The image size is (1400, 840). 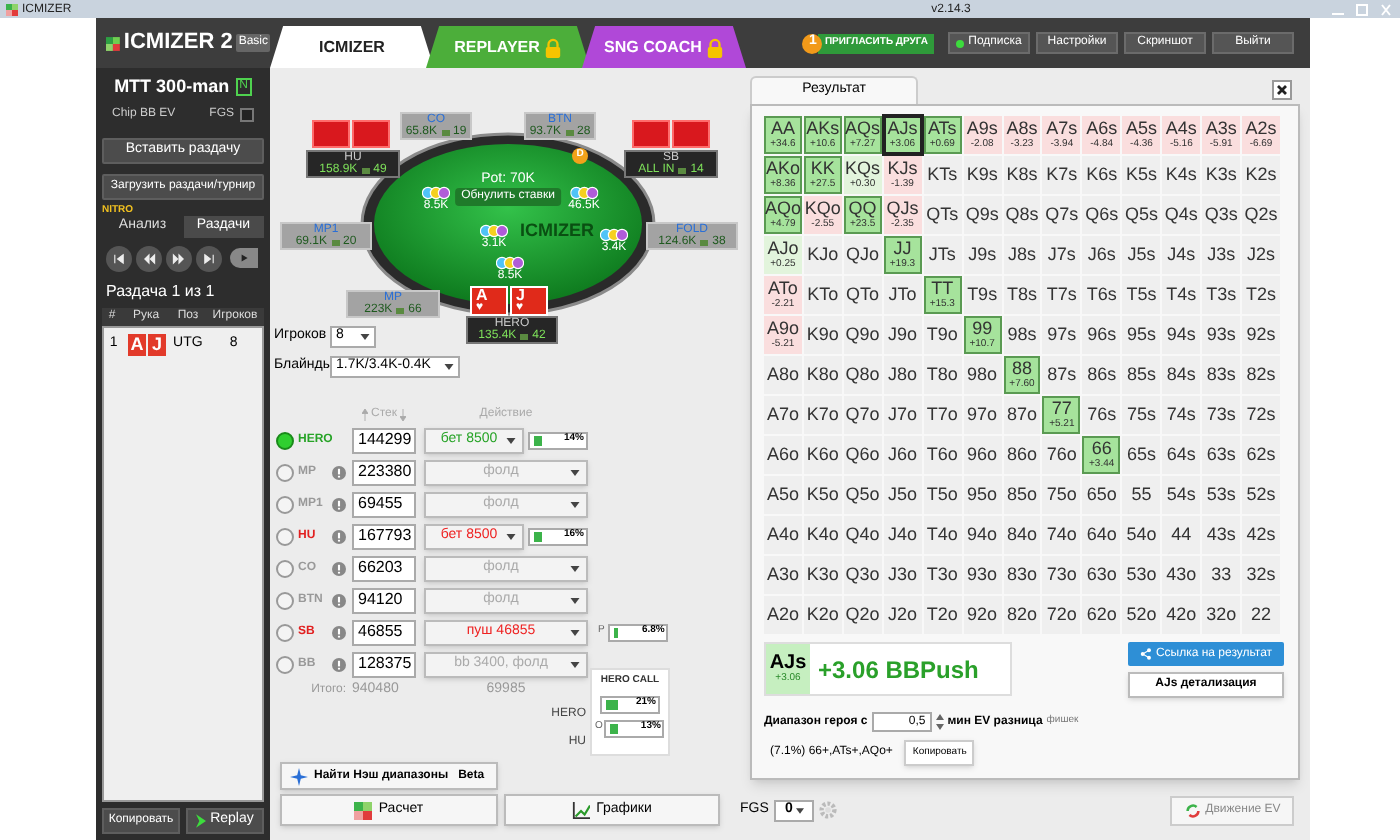 What do you see at coordinates (1221, 335) in the screenshot?
I see `hand-cell: 93s` at bounding box center [1221, 335].